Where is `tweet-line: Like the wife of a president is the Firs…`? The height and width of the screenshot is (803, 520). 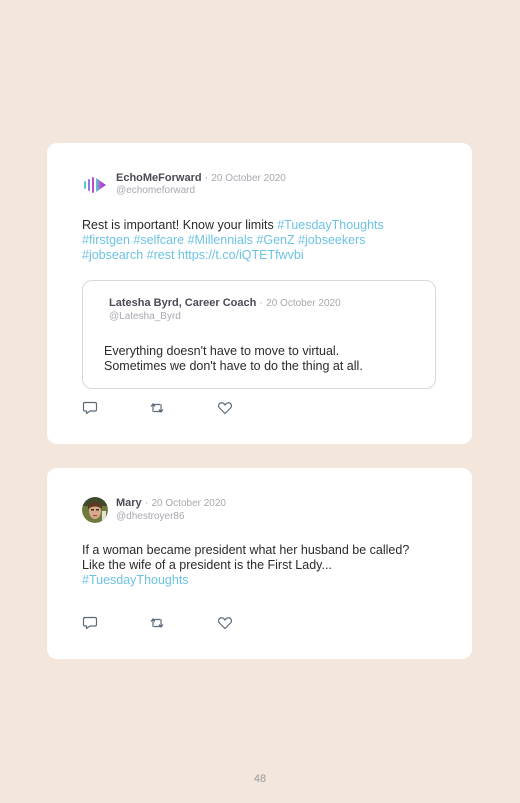 tweet-line: Like the wife of a president is the Firs… is located at coordinates (245, 565).